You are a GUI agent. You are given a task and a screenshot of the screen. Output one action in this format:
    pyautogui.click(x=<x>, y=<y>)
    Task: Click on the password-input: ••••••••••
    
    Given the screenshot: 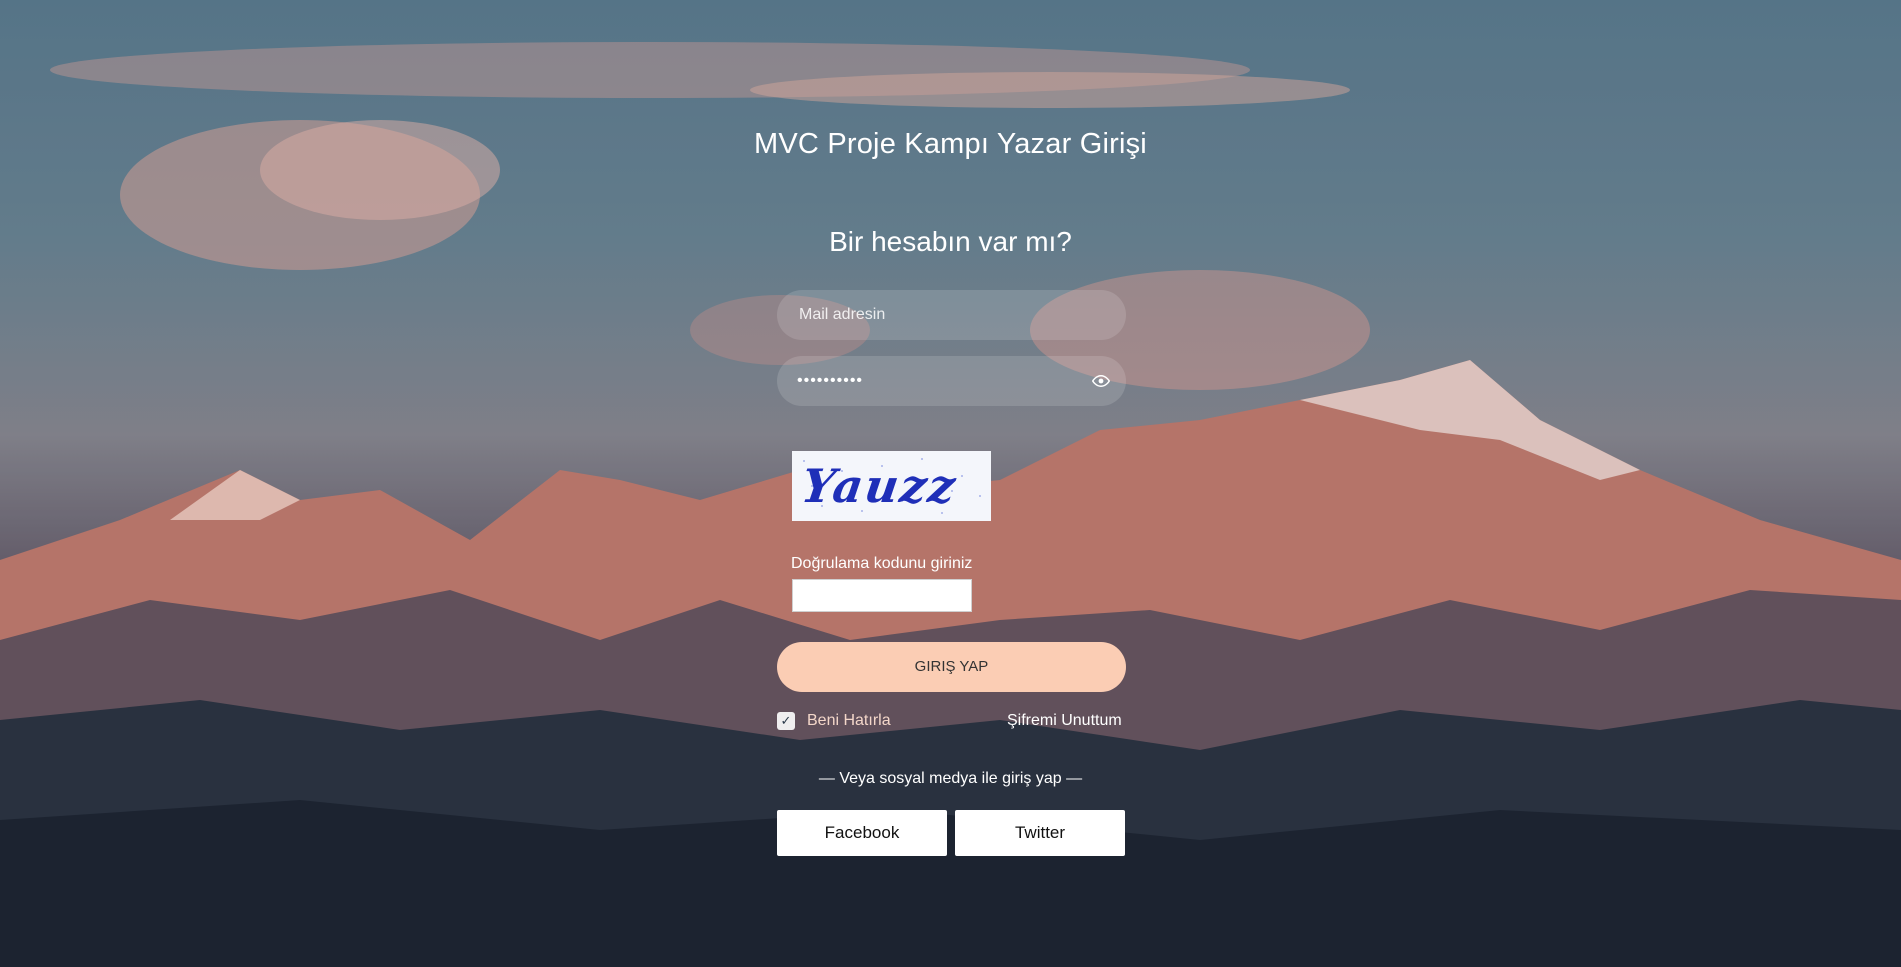 What is the action you would take?
    pyautogui.click(x=830, y=381)
    